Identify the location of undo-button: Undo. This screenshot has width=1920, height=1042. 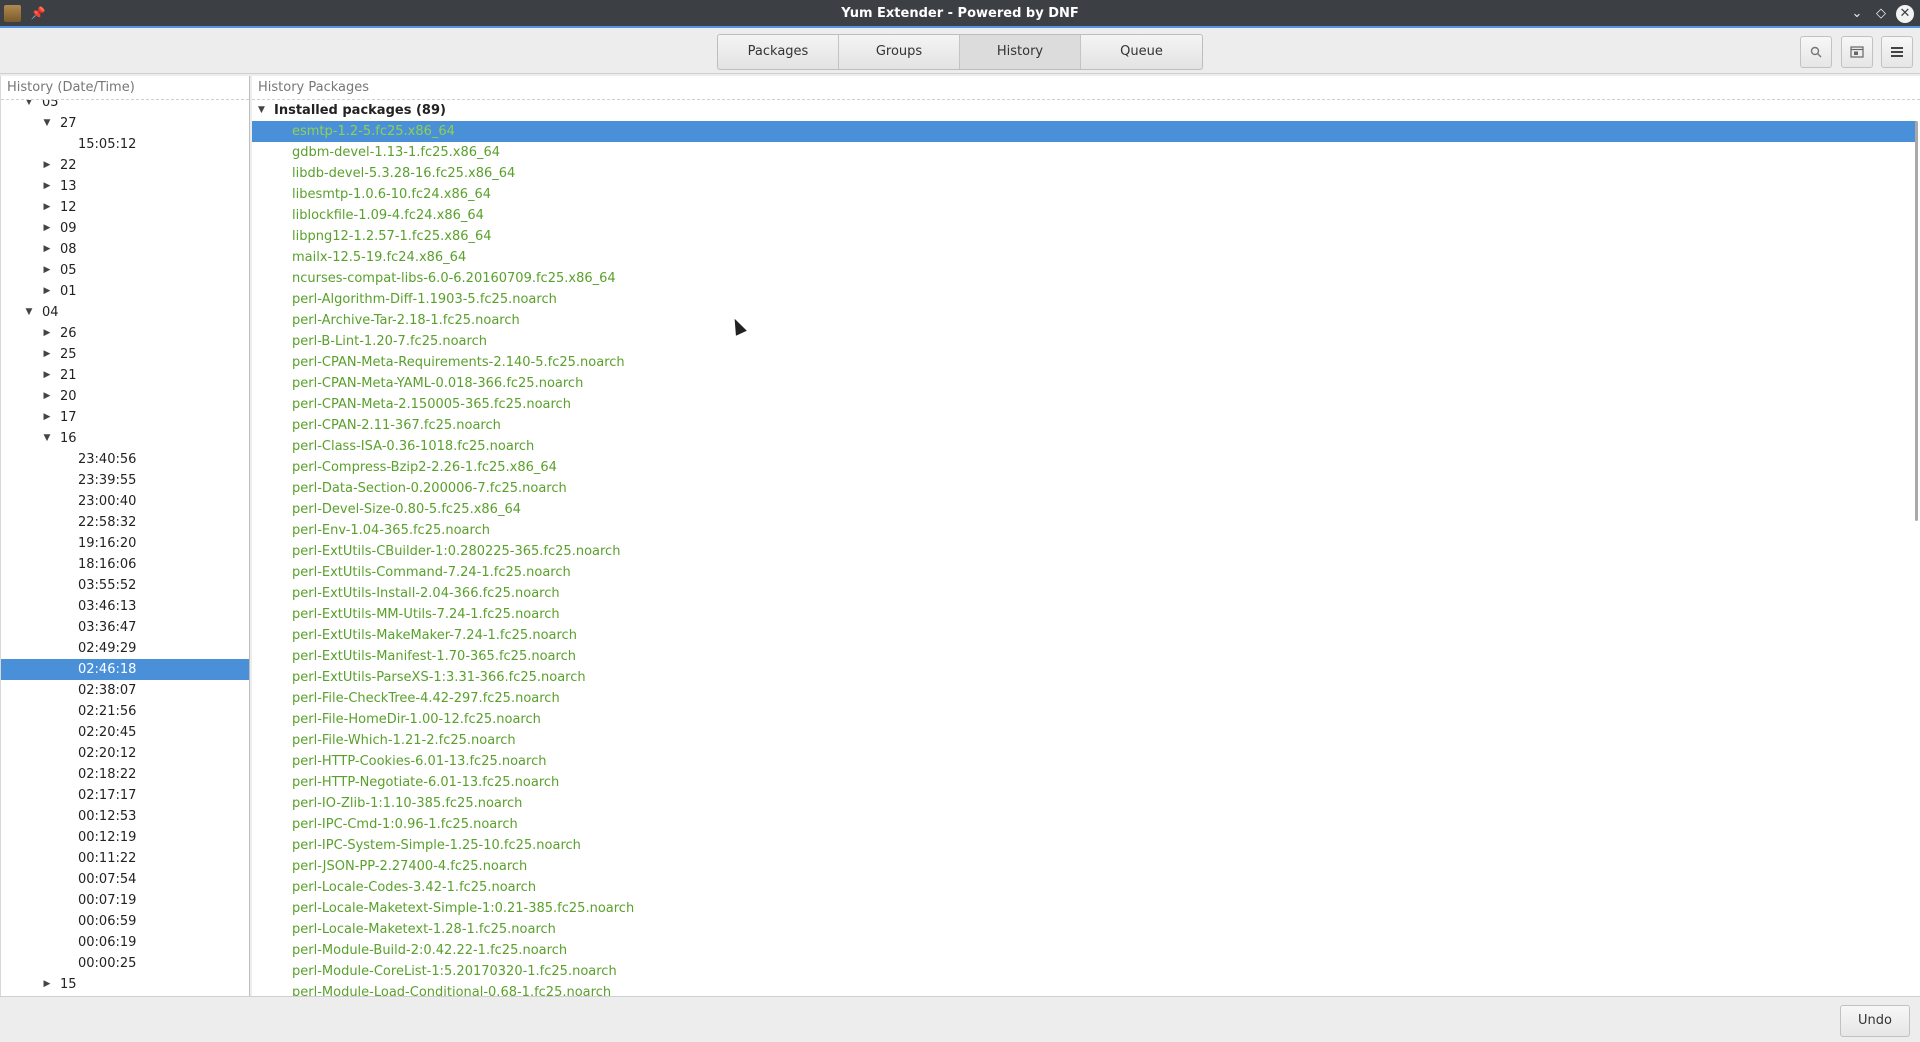
(1875, 1021).